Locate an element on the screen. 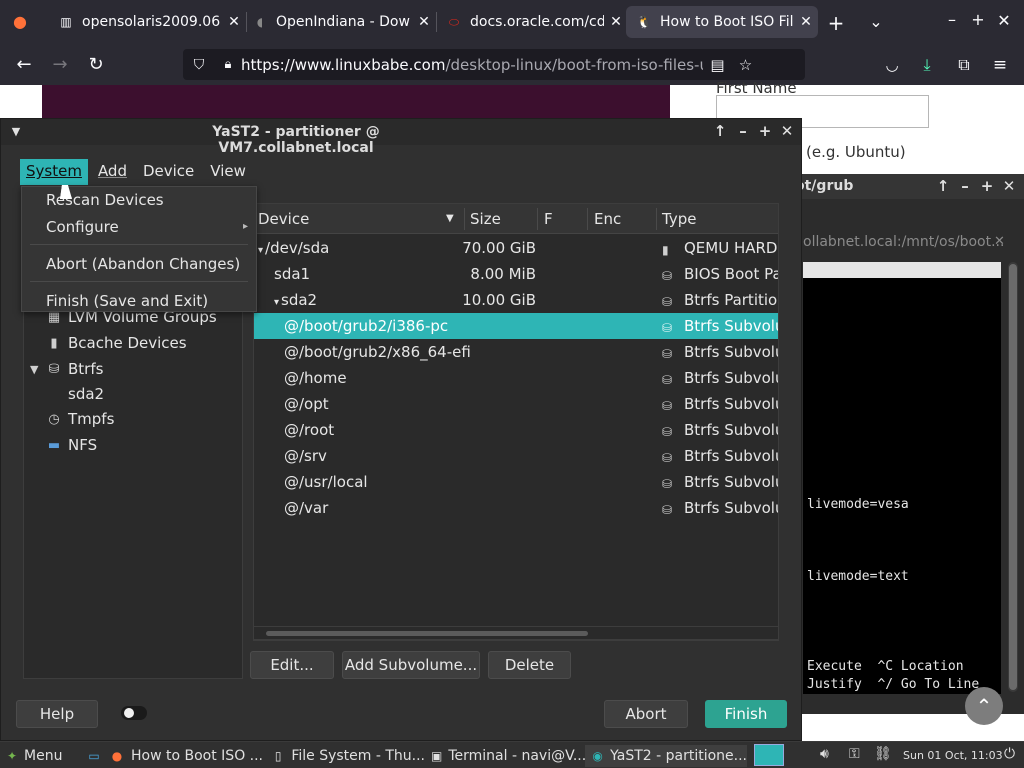 The height and width of the screenshot is (768, 1024). tree-item-bcache: ▮ Bcache Devices is located at coordinates (116, 343).